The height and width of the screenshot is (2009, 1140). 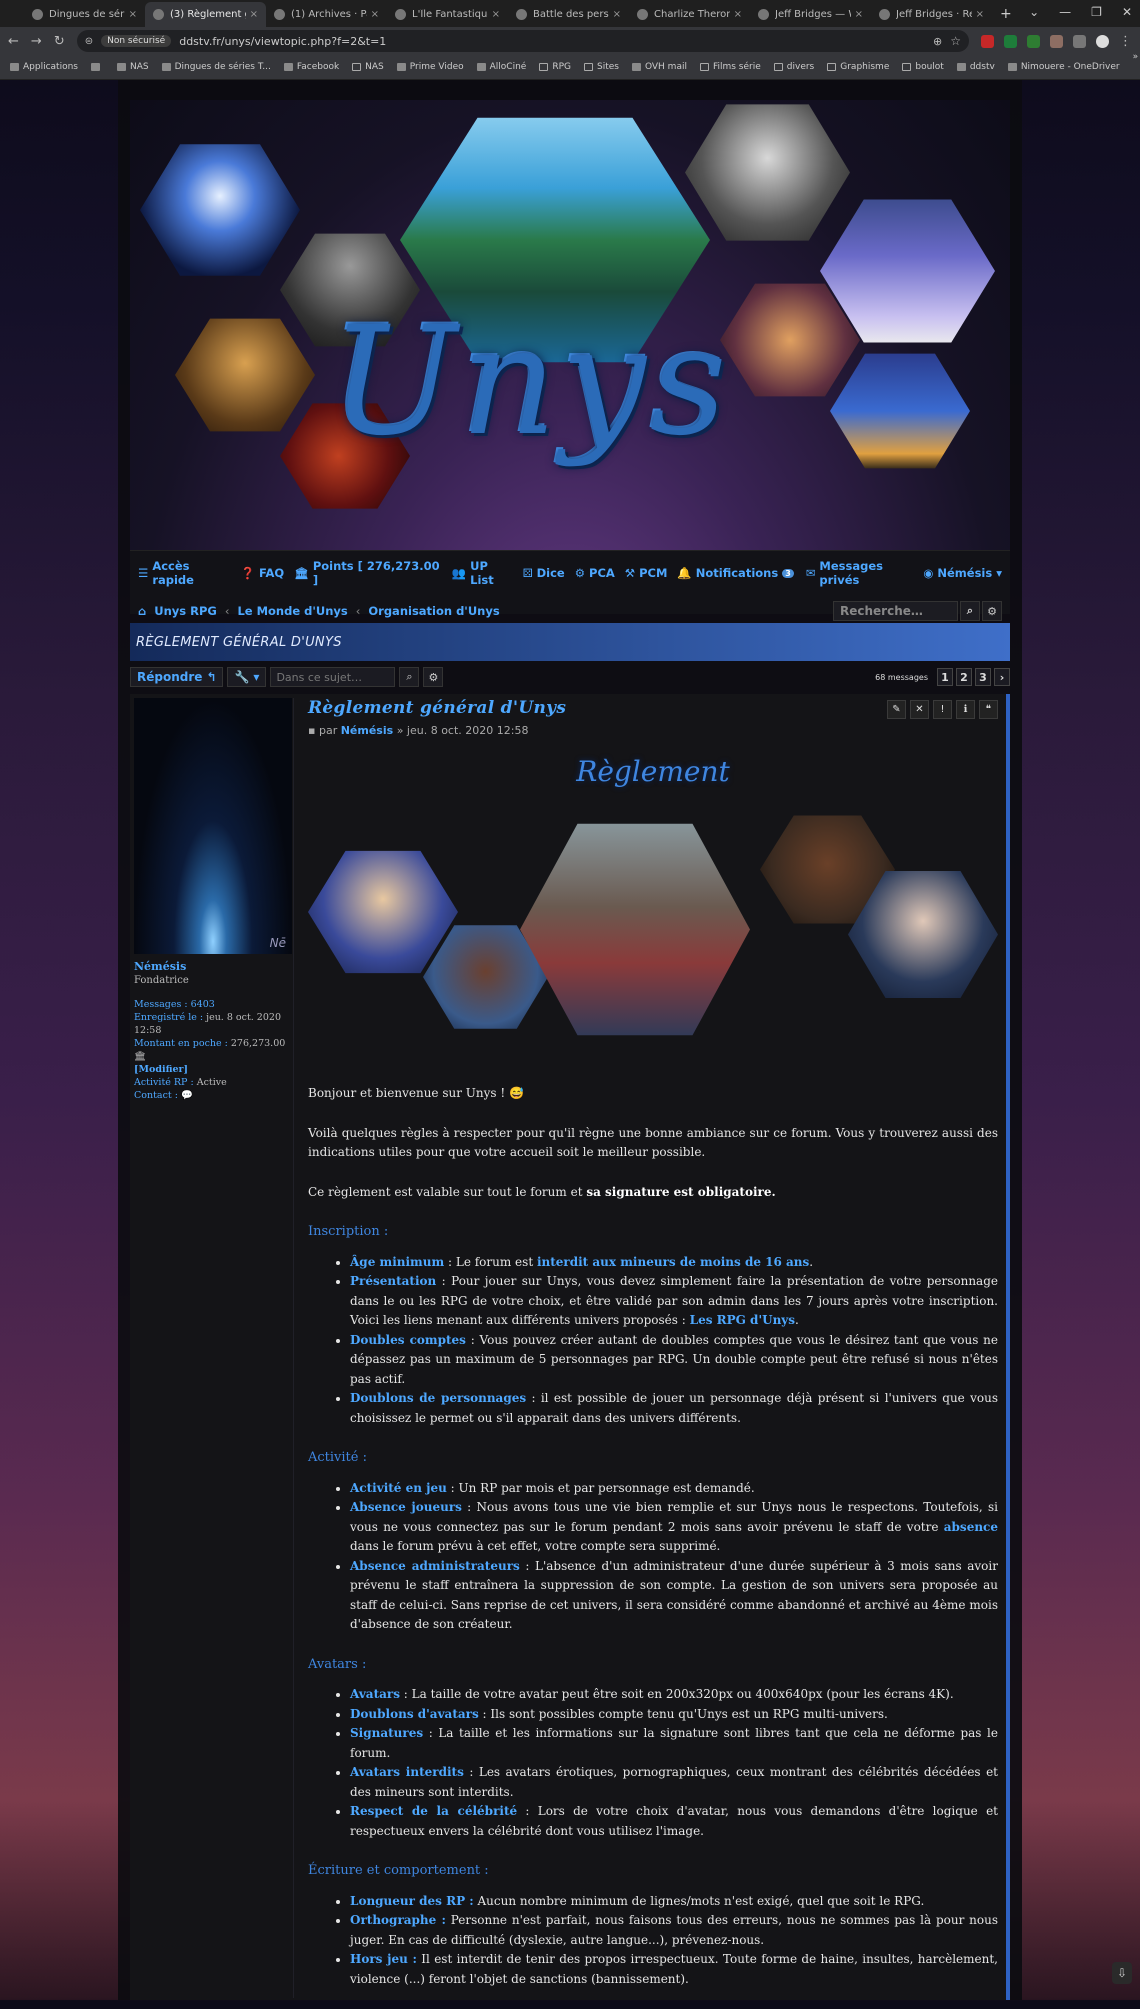 What do you see at coordinates (659, 67) in the screenshot?
I see `bookmark-item: OVH mail` at bounding box center [659, 67].